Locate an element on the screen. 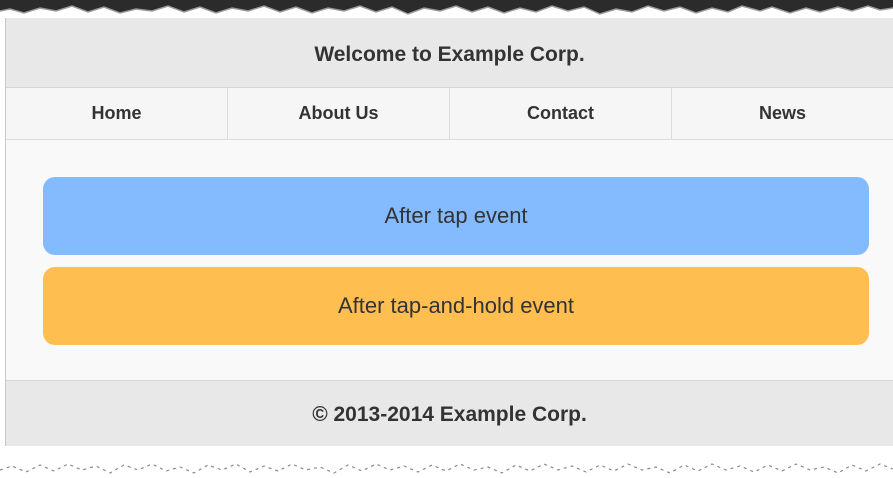 Image resolution: width=893 pixels, height=478 pixels. page-footer: © 2013-2014 Example Corp. is located at coordinates (449, 414).